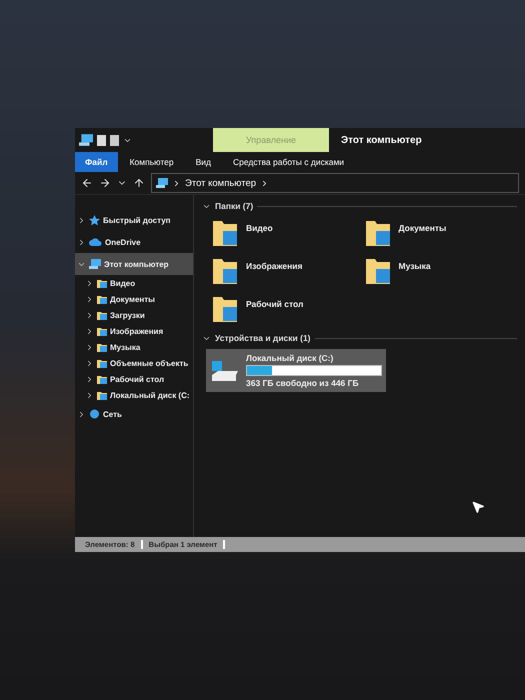 The height and width of the screenshot is (700, 525). What do you see at coordinates (150, 395) in the screenshot?
I see `nav-label: Локальный диск (С:` at bounding box center [150, 395].